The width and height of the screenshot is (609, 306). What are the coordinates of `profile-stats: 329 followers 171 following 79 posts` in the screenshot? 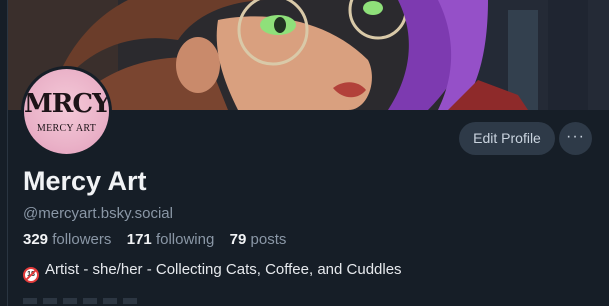 It's located at (154, 239).